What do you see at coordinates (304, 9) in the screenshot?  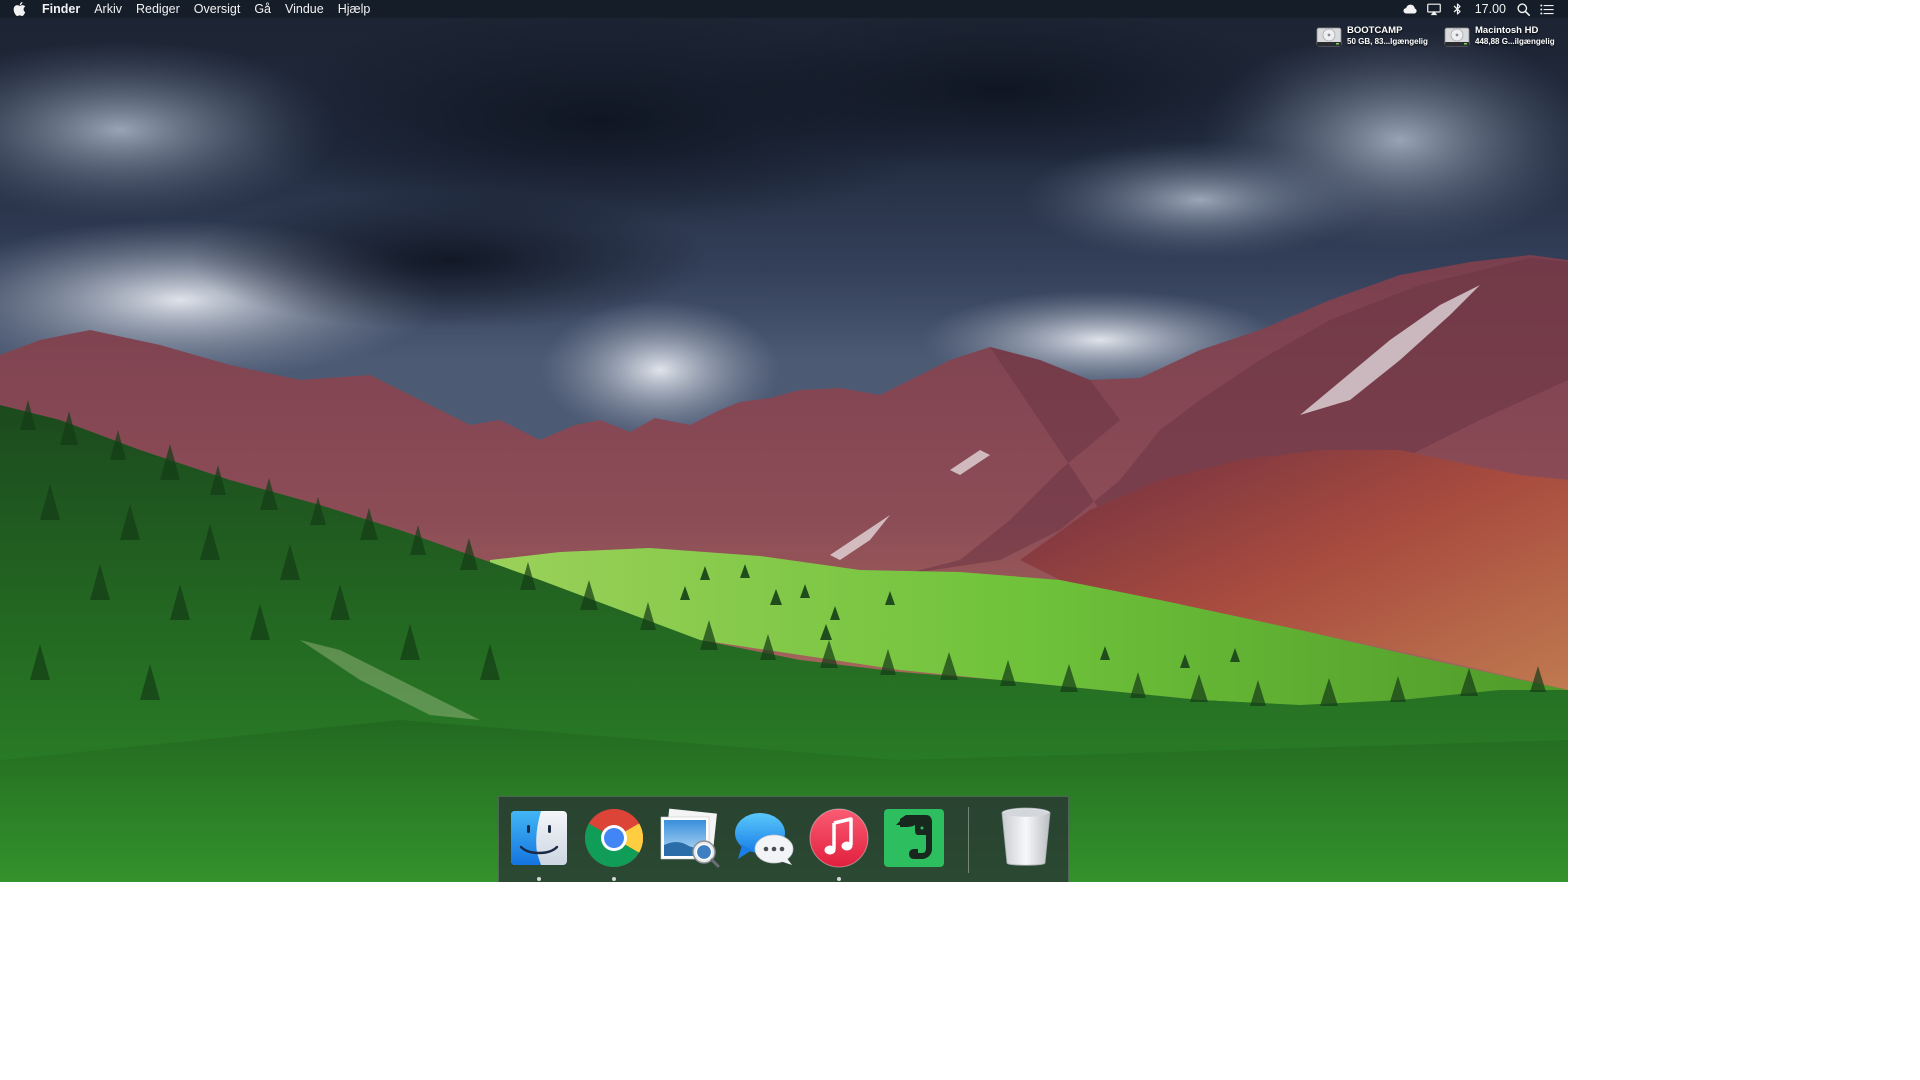 I see `menu-vindue: Vindue` at bounding box center [304, 9].